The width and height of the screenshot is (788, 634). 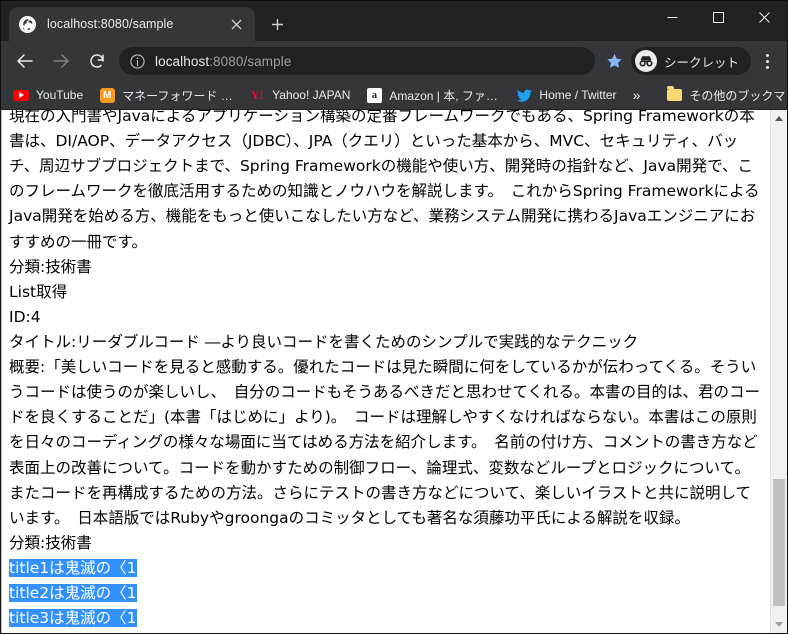 What do you see at coordinates (738, 95) in the screenshot?
I see `other-bookmarks-label: その他のブックマーク` at bounding box center [738, 95].